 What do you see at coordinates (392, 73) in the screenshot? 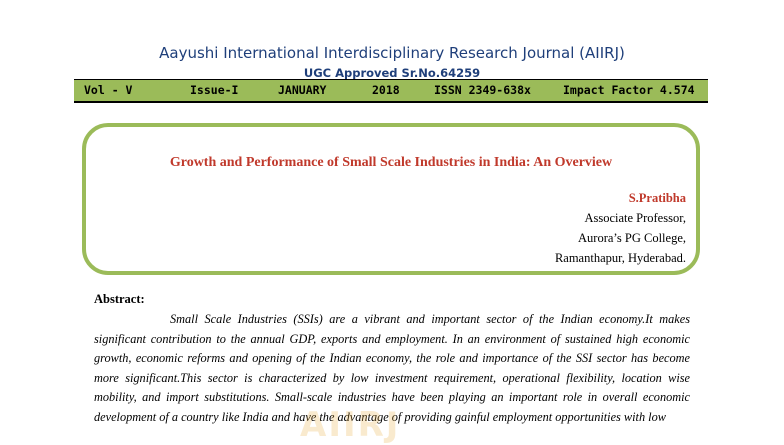
I see `ugc-approval-line: UGC Approved Sr.No.64259` at bounding box center [392, 73].